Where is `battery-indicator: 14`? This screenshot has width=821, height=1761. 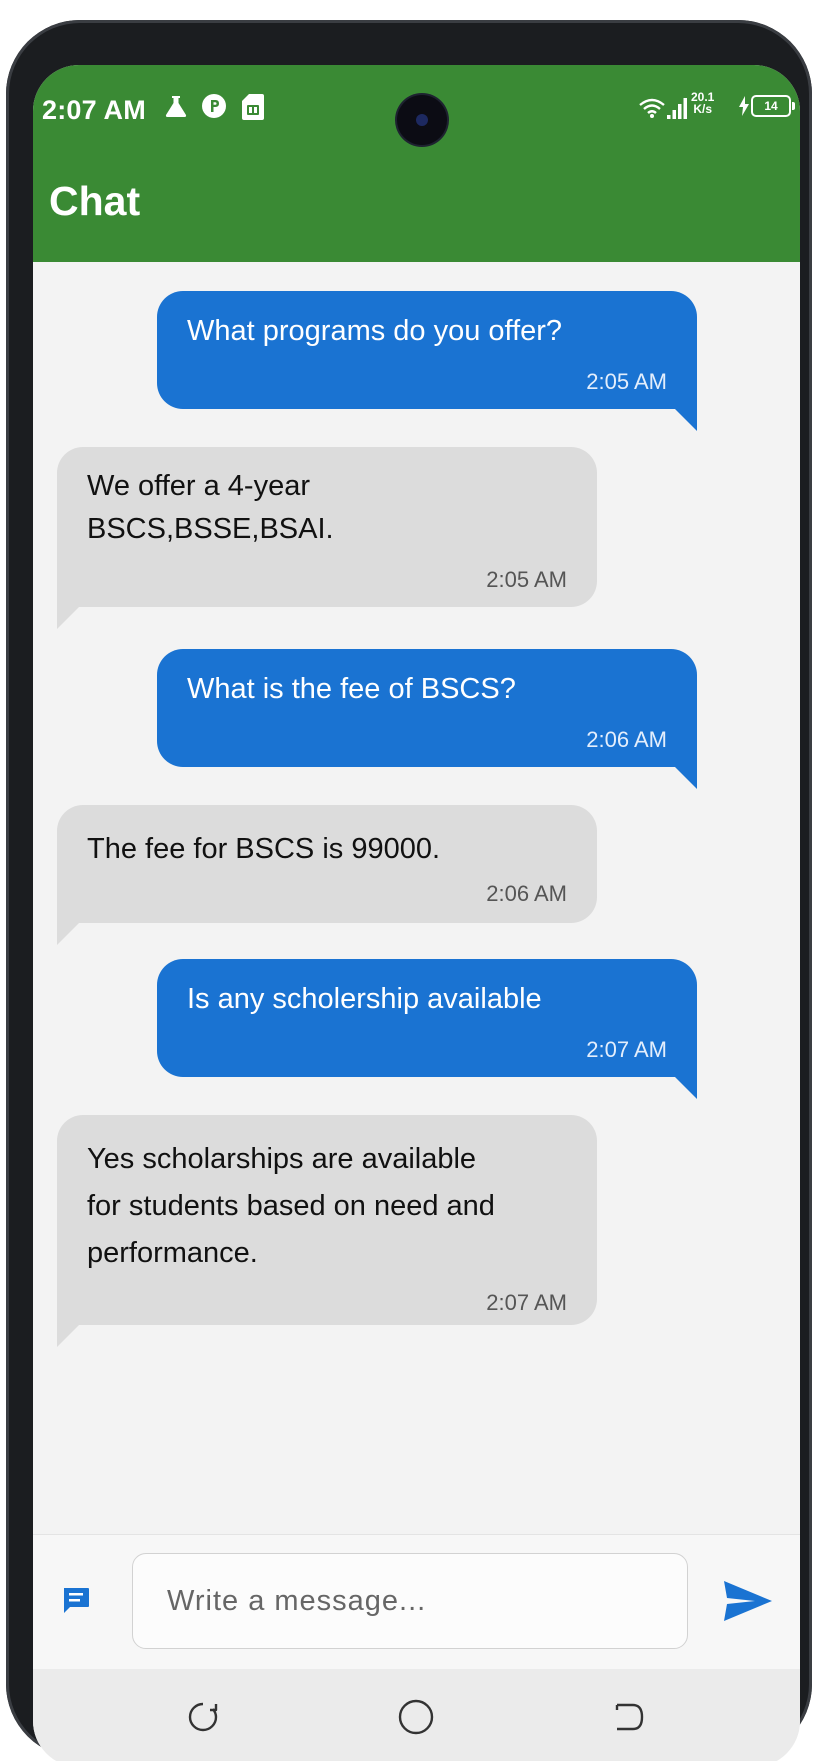 battery-indicator: 14 is located at coordinates (773, 106).